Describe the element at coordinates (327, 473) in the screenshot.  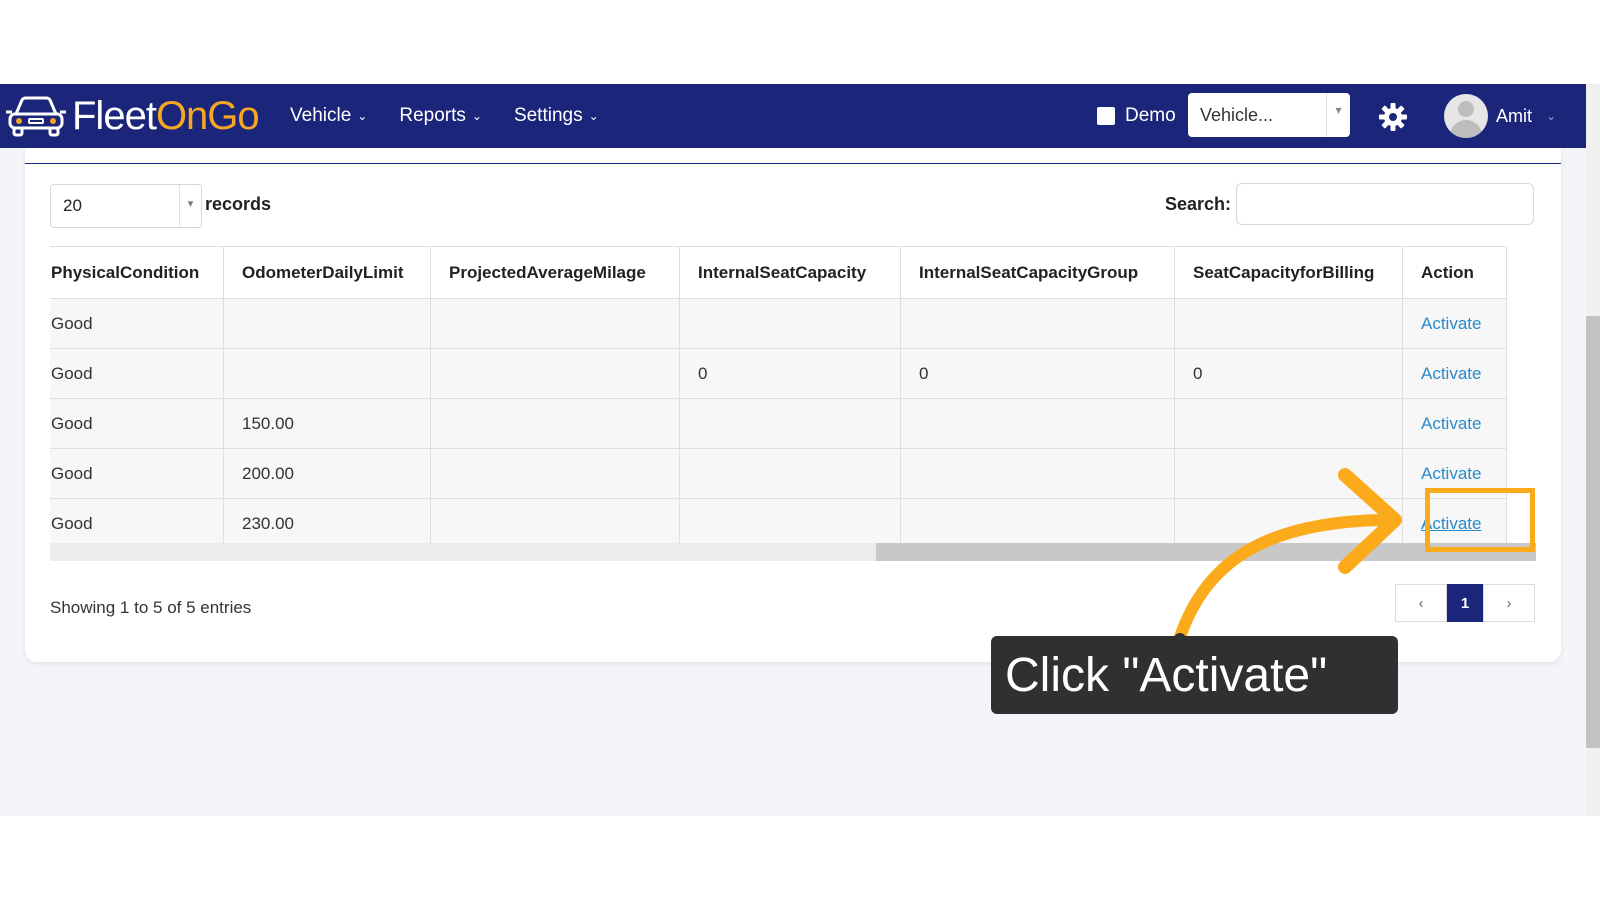
I see `table-cell: 200.00` at that location.